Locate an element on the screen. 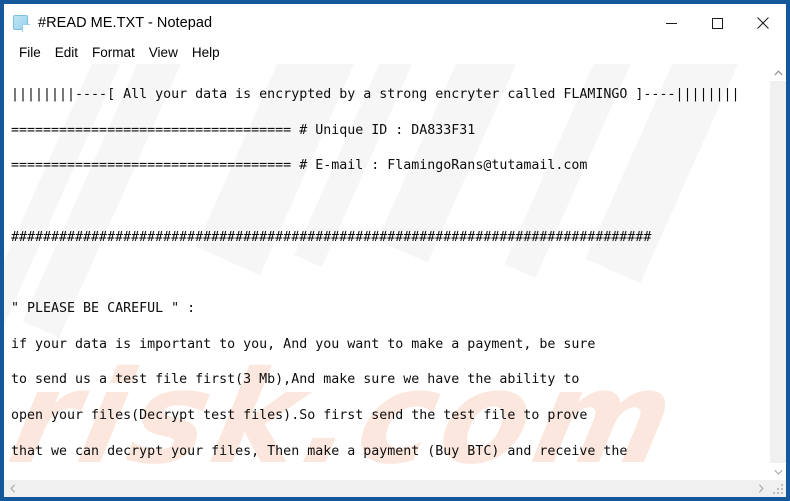  scroll-left-button is located at coordinates (12, 488).